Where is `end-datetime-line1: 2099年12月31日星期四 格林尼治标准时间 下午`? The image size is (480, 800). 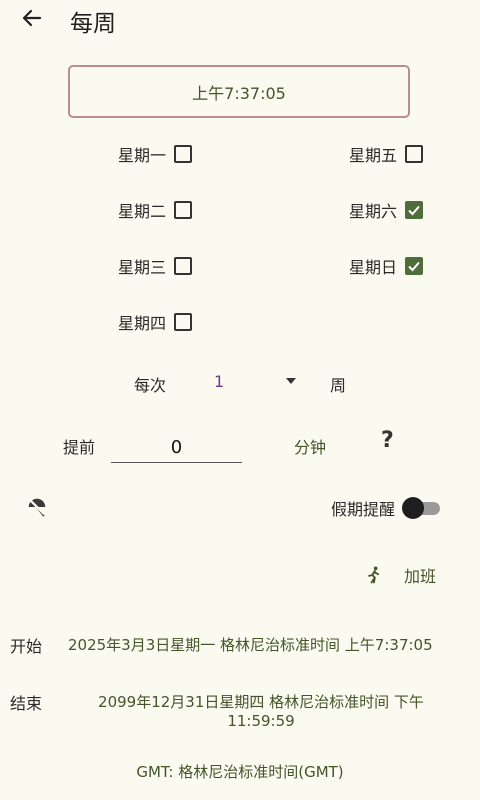 end-datetime-line1: 2099年12月31日星期四 格林尼治标准时间 下午 is located at coordinates (261, 702).